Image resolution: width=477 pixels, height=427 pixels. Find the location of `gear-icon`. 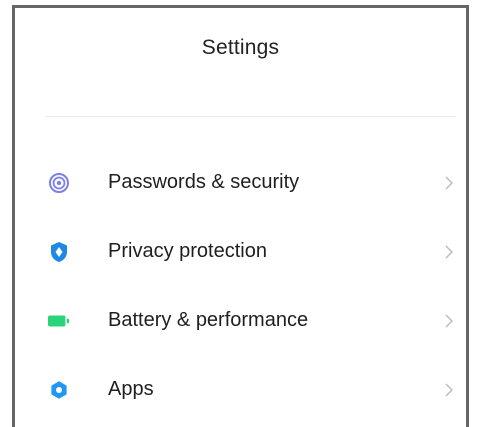

gear-icon is located at coordinates (59, 390).